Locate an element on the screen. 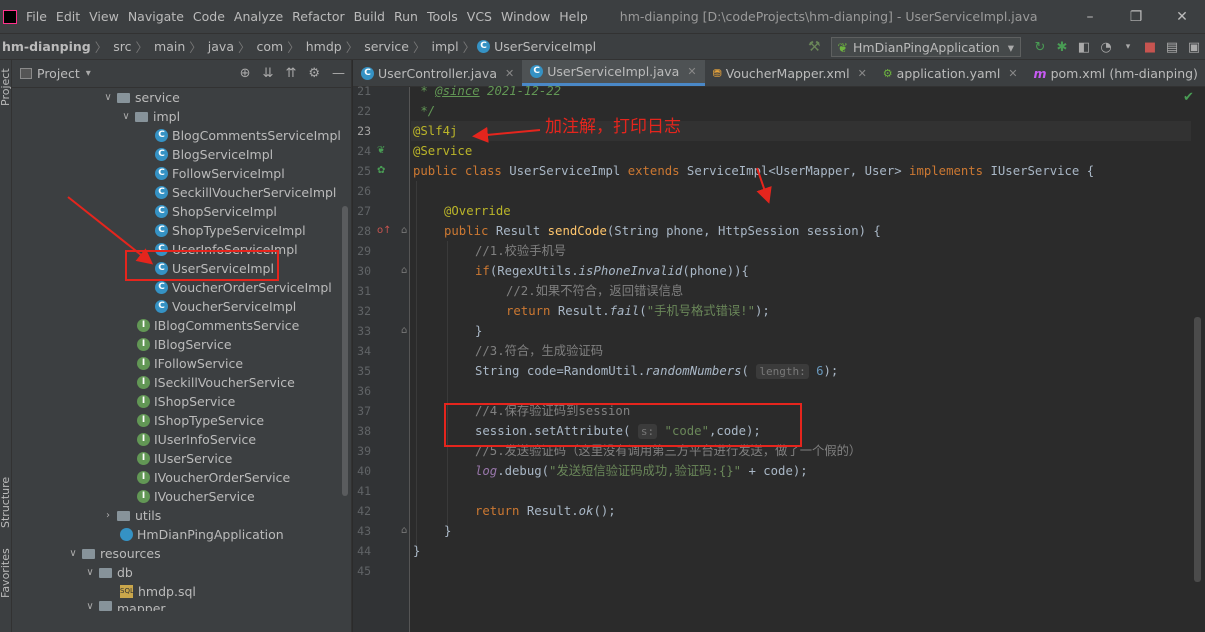 The image size is (1205, 632). tree-node-class: C ShopServiceImpl is located at coordinates (216, 211).